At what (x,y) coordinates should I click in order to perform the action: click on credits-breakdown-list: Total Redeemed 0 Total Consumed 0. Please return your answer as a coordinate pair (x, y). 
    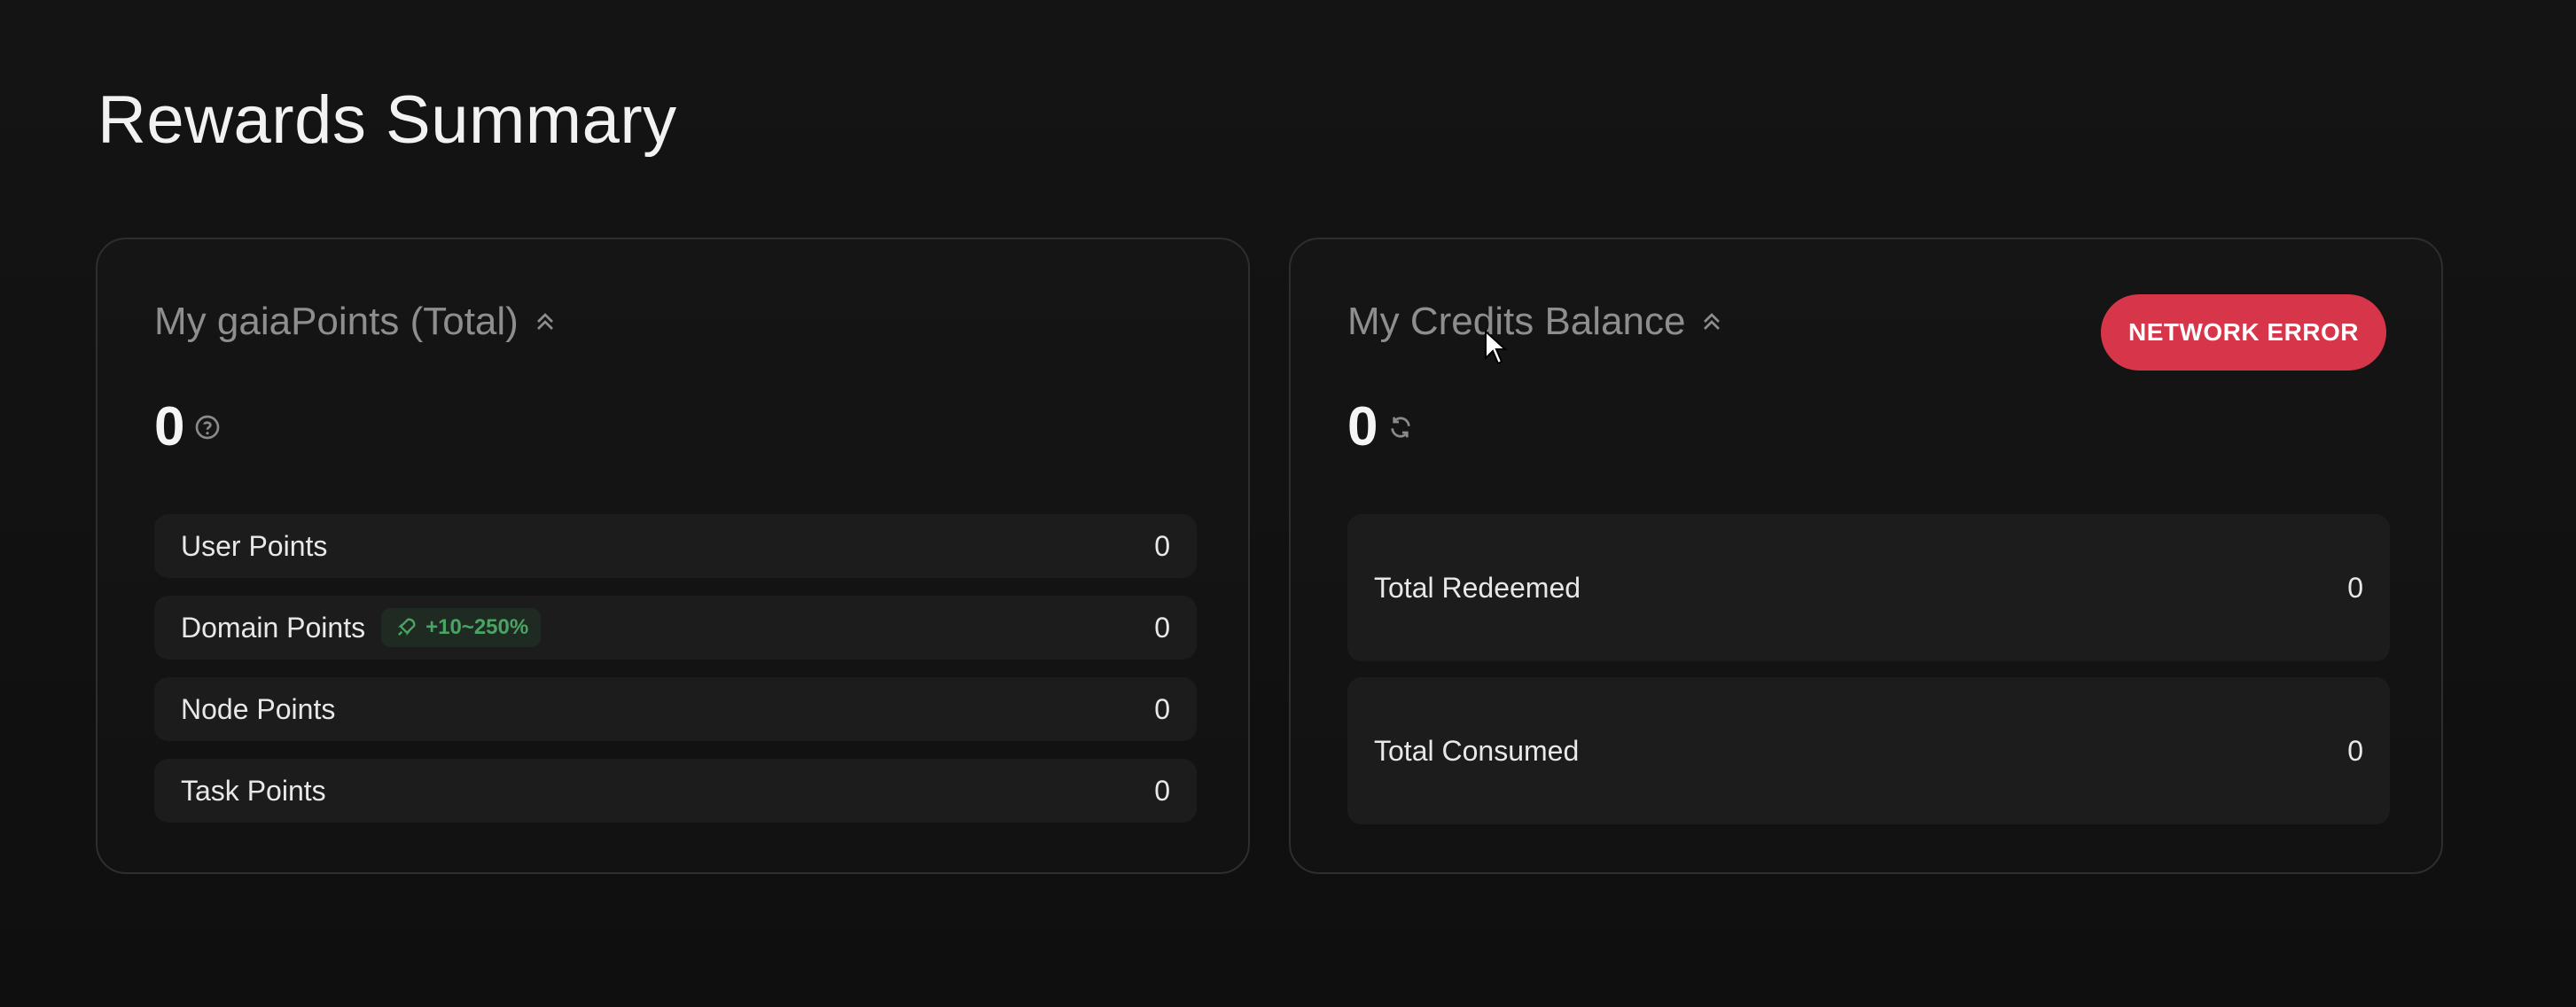
    Looking at the image, I should click on (1868, 677).